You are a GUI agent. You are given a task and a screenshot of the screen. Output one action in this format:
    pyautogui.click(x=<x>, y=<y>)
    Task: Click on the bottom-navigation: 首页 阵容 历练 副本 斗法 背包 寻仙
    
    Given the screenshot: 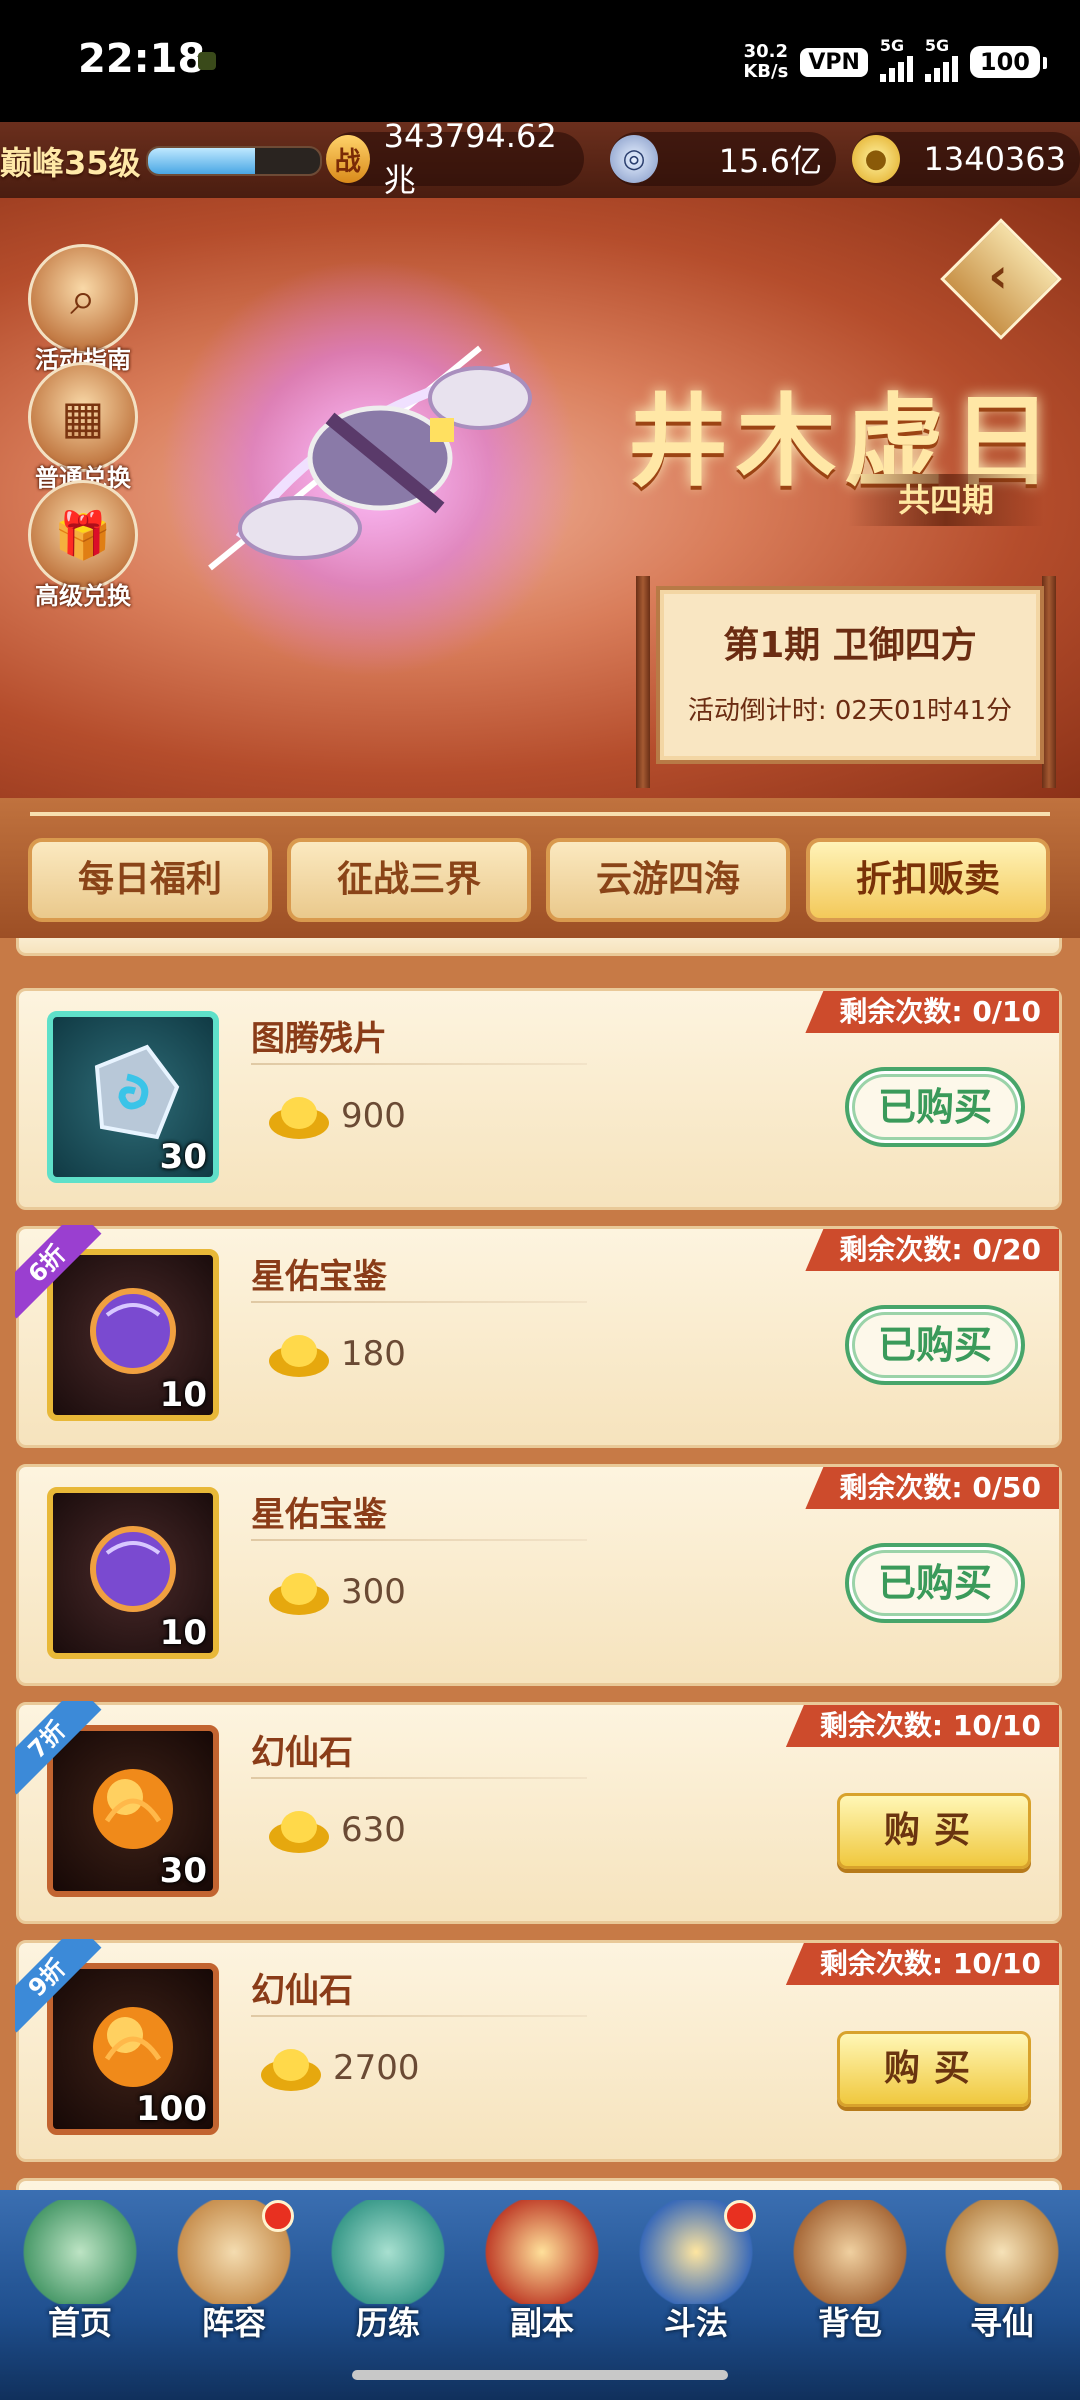 What is the action you would take?
    pyautogui.click(x=540, y=2295)
    